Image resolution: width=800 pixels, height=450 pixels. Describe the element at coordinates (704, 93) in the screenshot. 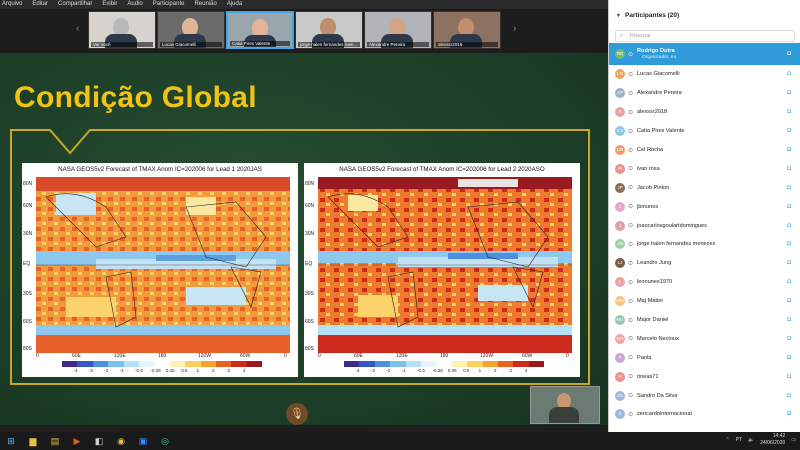

I see `participant-row: AP ⊙ Alexandre Pereira ◘` at that location.